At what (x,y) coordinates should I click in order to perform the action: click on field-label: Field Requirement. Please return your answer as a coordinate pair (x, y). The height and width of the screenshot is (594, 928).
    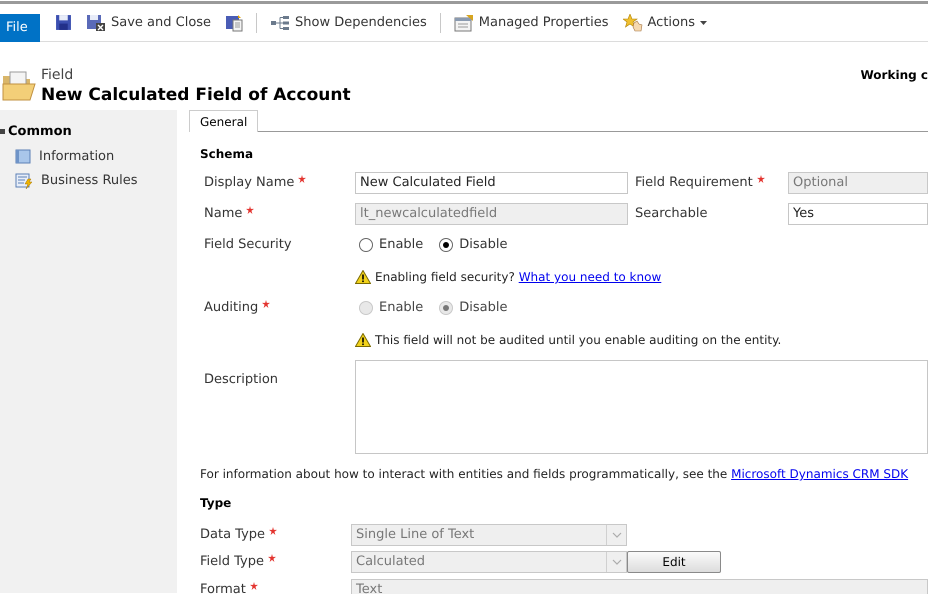
    Looking at the image, I should click on (694, 183).